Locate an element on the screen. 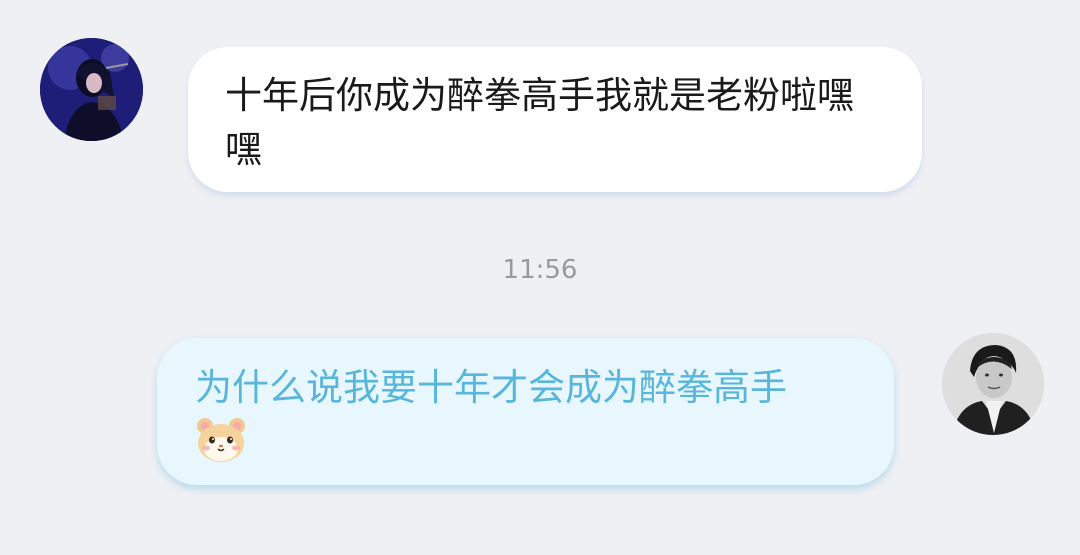  self-avatar-image is located at coordinates (993, 384).